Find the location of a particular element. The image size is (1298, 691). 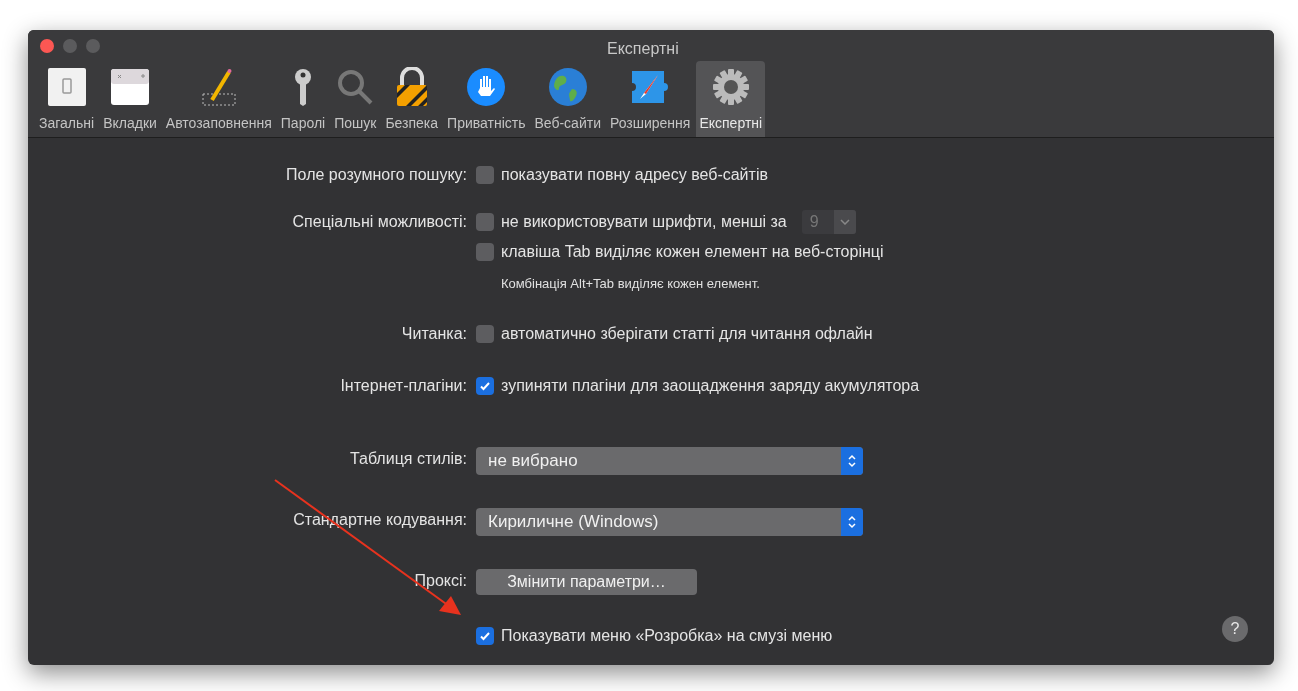

checkbox-label: клавіша Tab виділяє кожен елемент на веб-сторінці is located at coordinates (692, 252).